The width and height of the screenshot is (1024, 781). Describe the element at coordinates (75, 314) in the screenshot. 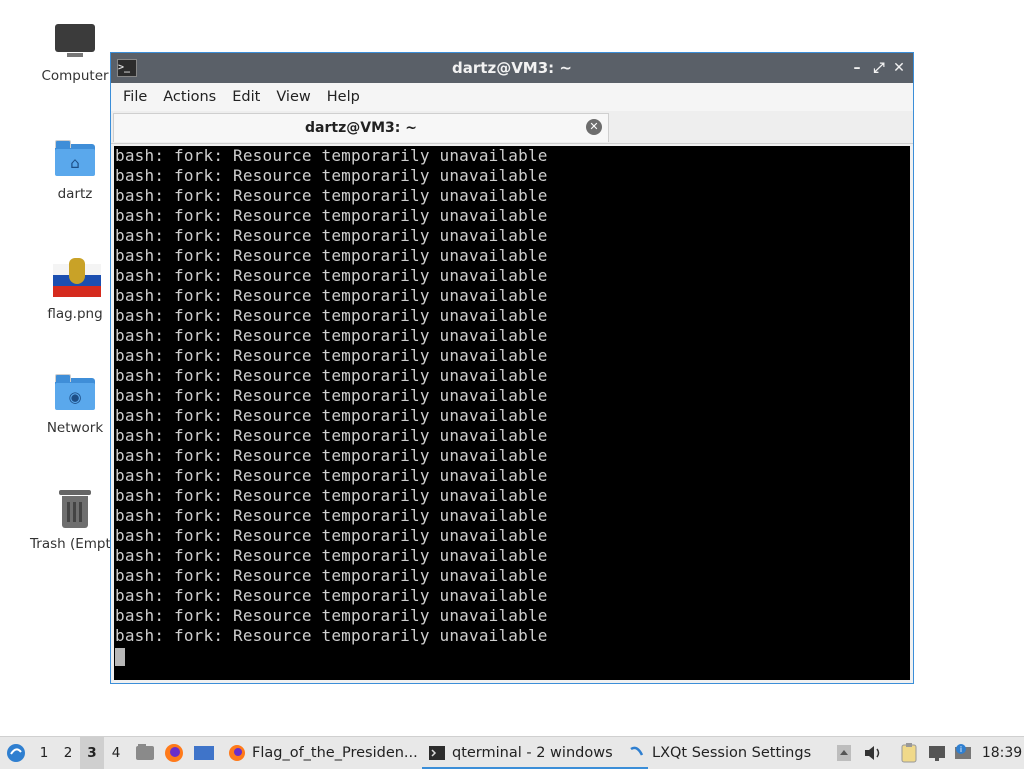

I see `desktop-icon-label: flag.png` at that location.